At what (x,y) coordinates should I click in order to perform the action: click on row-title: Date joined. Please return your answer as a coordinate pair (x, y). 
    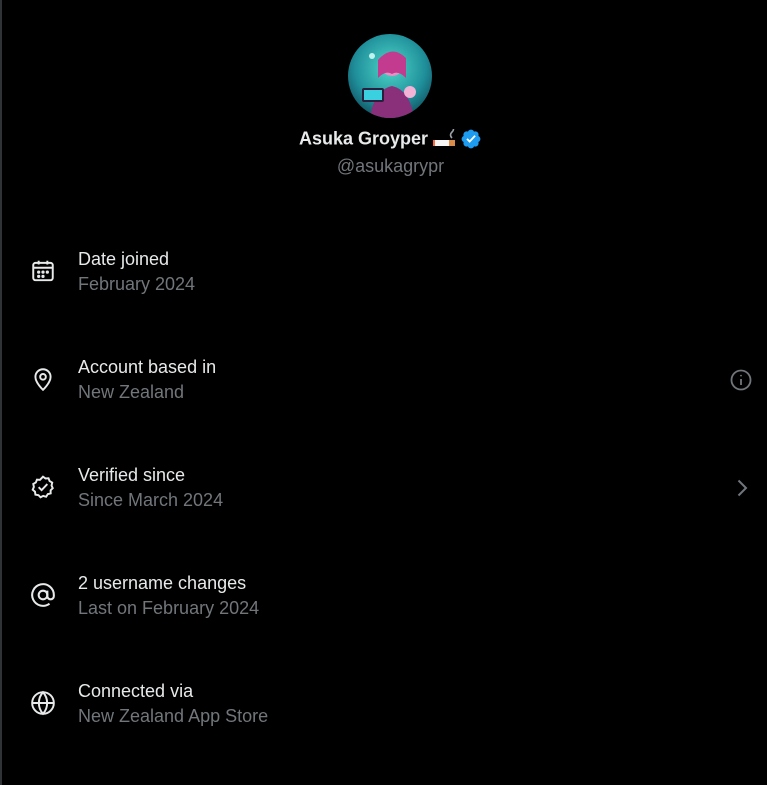
    Looking at the image, I should click on (124, 259).